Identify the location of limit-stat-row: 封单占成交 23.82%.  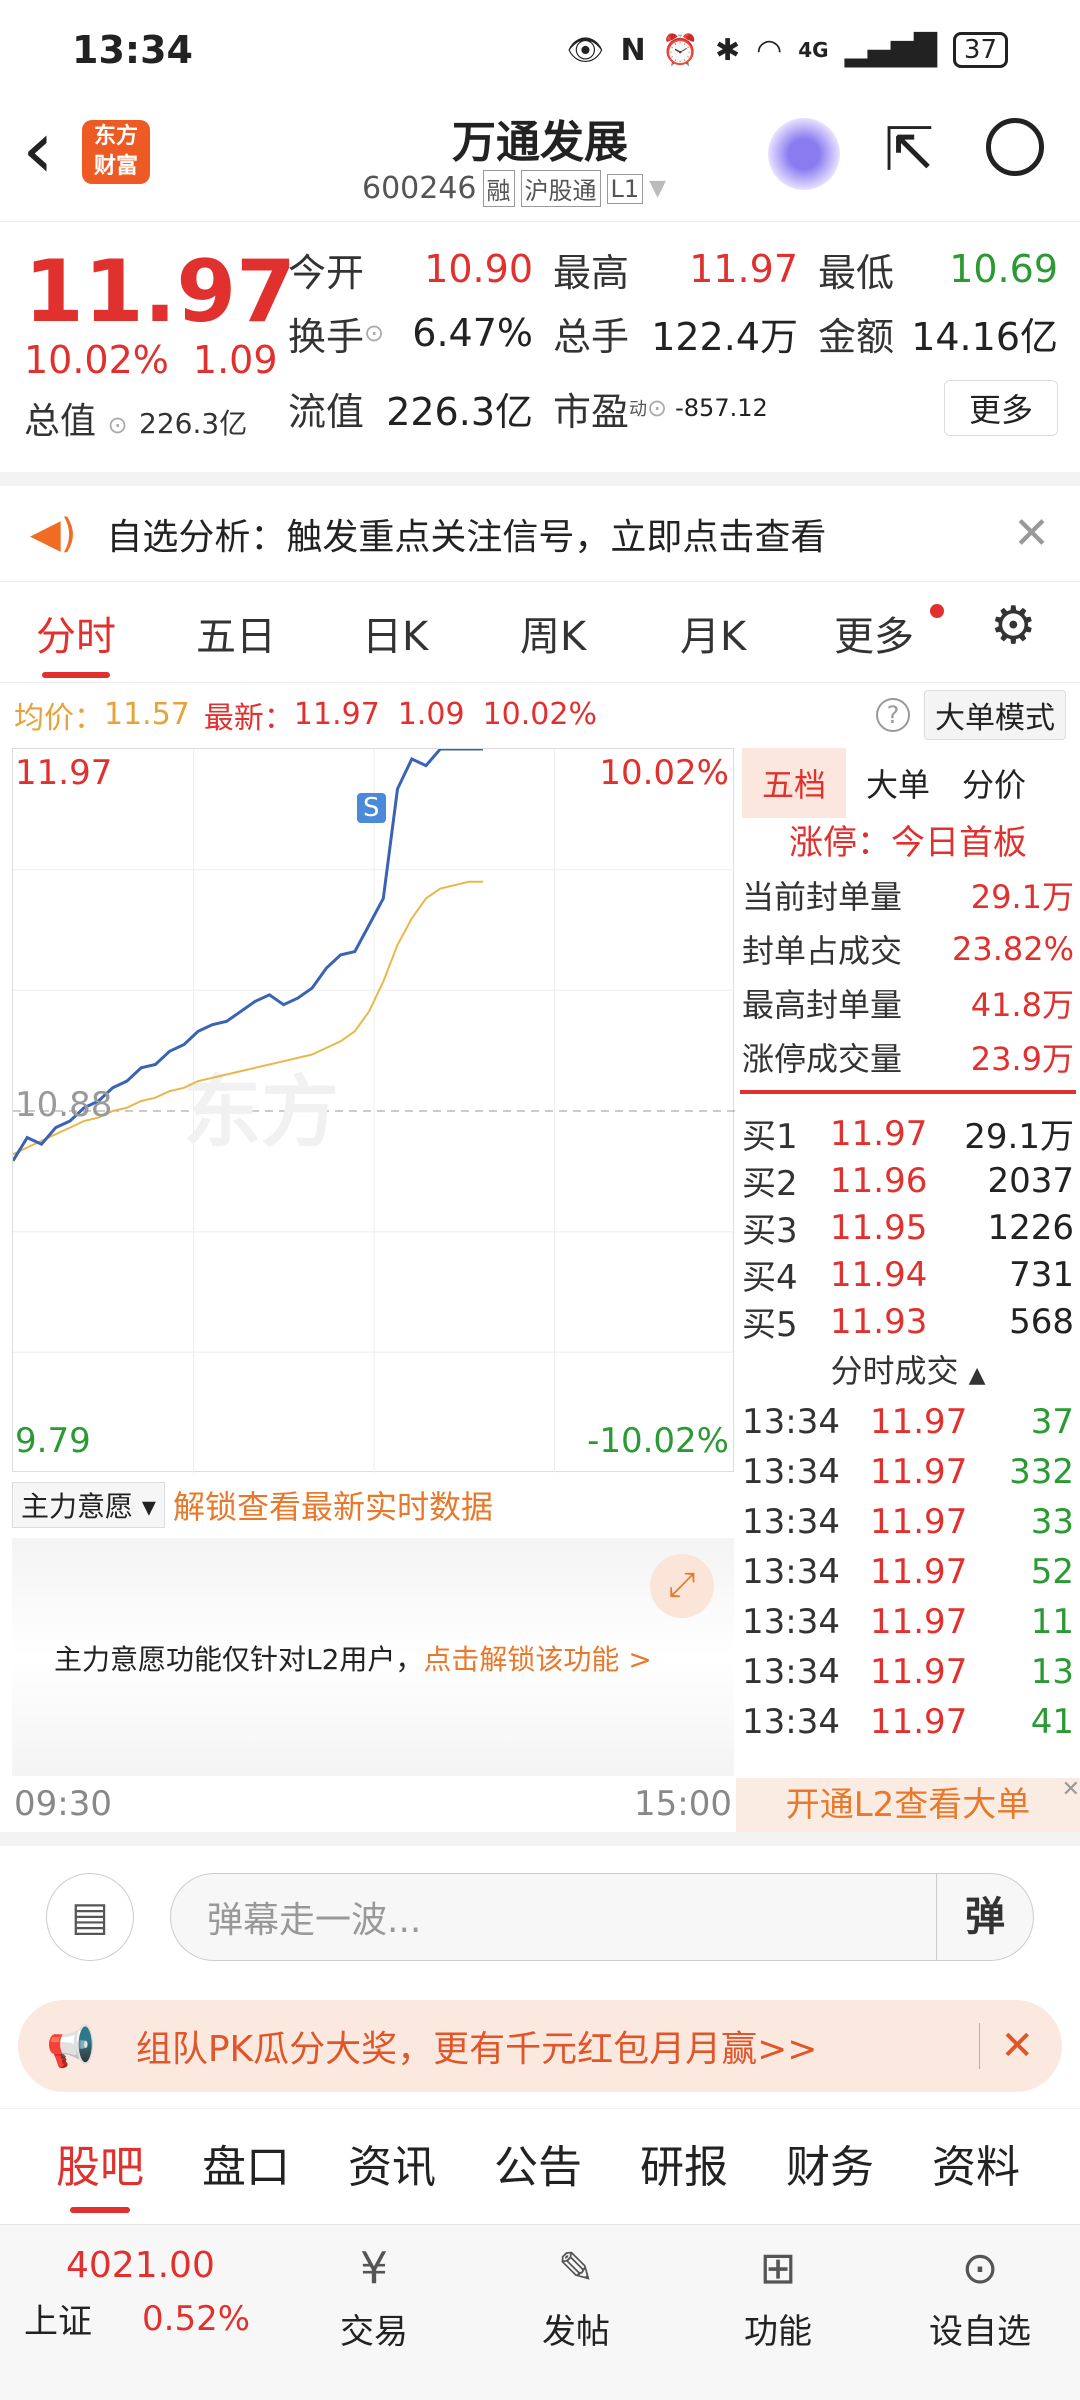
(908, 949).